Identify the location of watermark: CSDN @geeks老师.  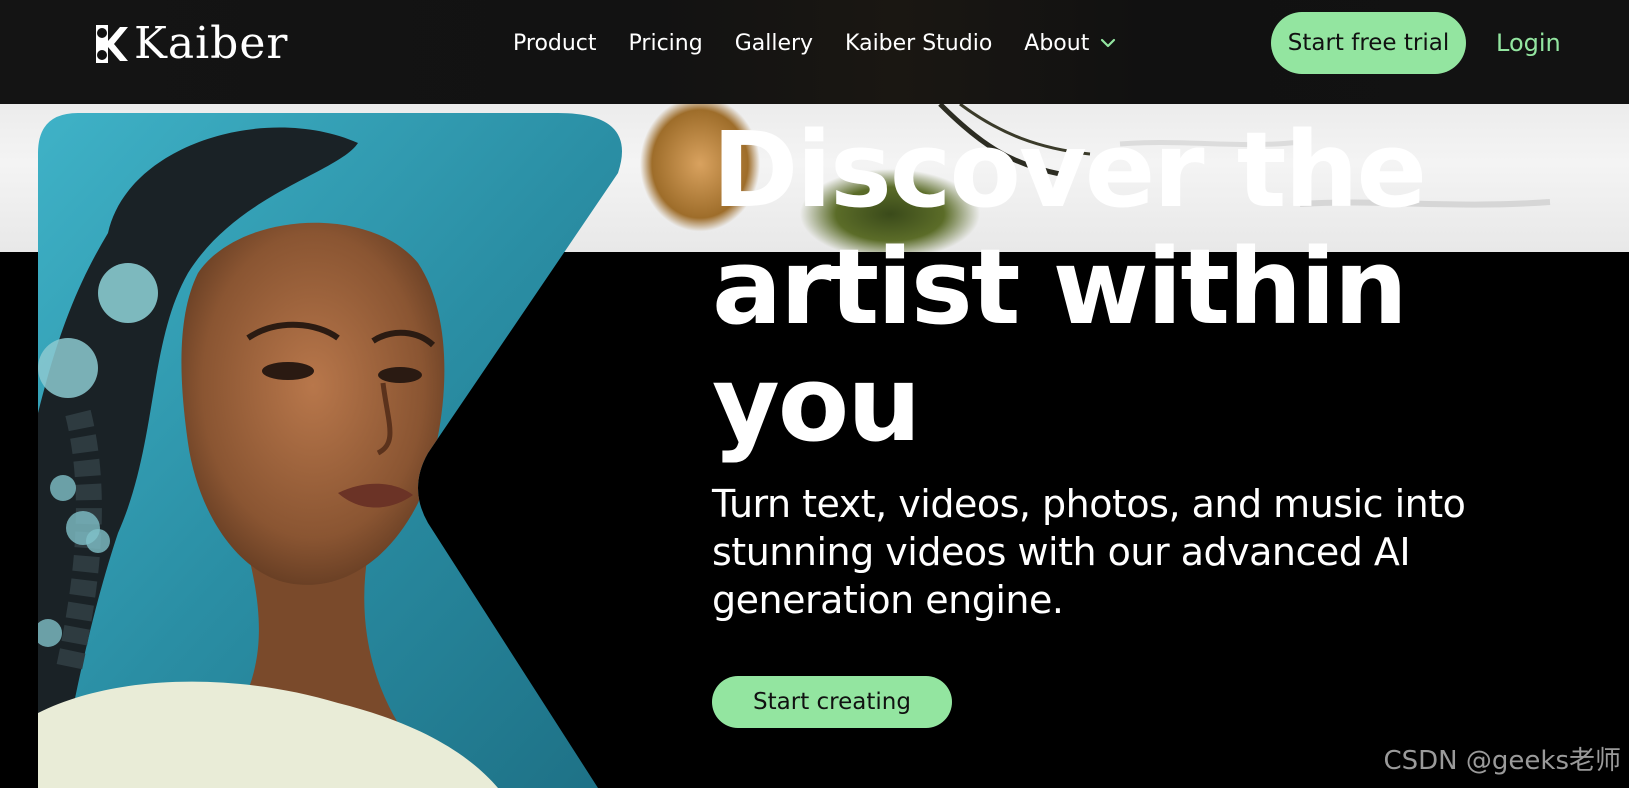
(1502, 761).